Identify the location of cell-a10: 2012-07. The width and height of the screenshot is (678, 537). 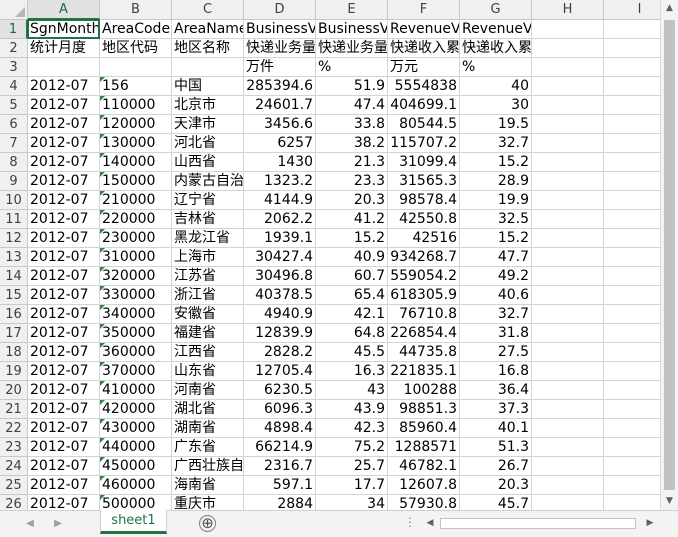
(64, 200).